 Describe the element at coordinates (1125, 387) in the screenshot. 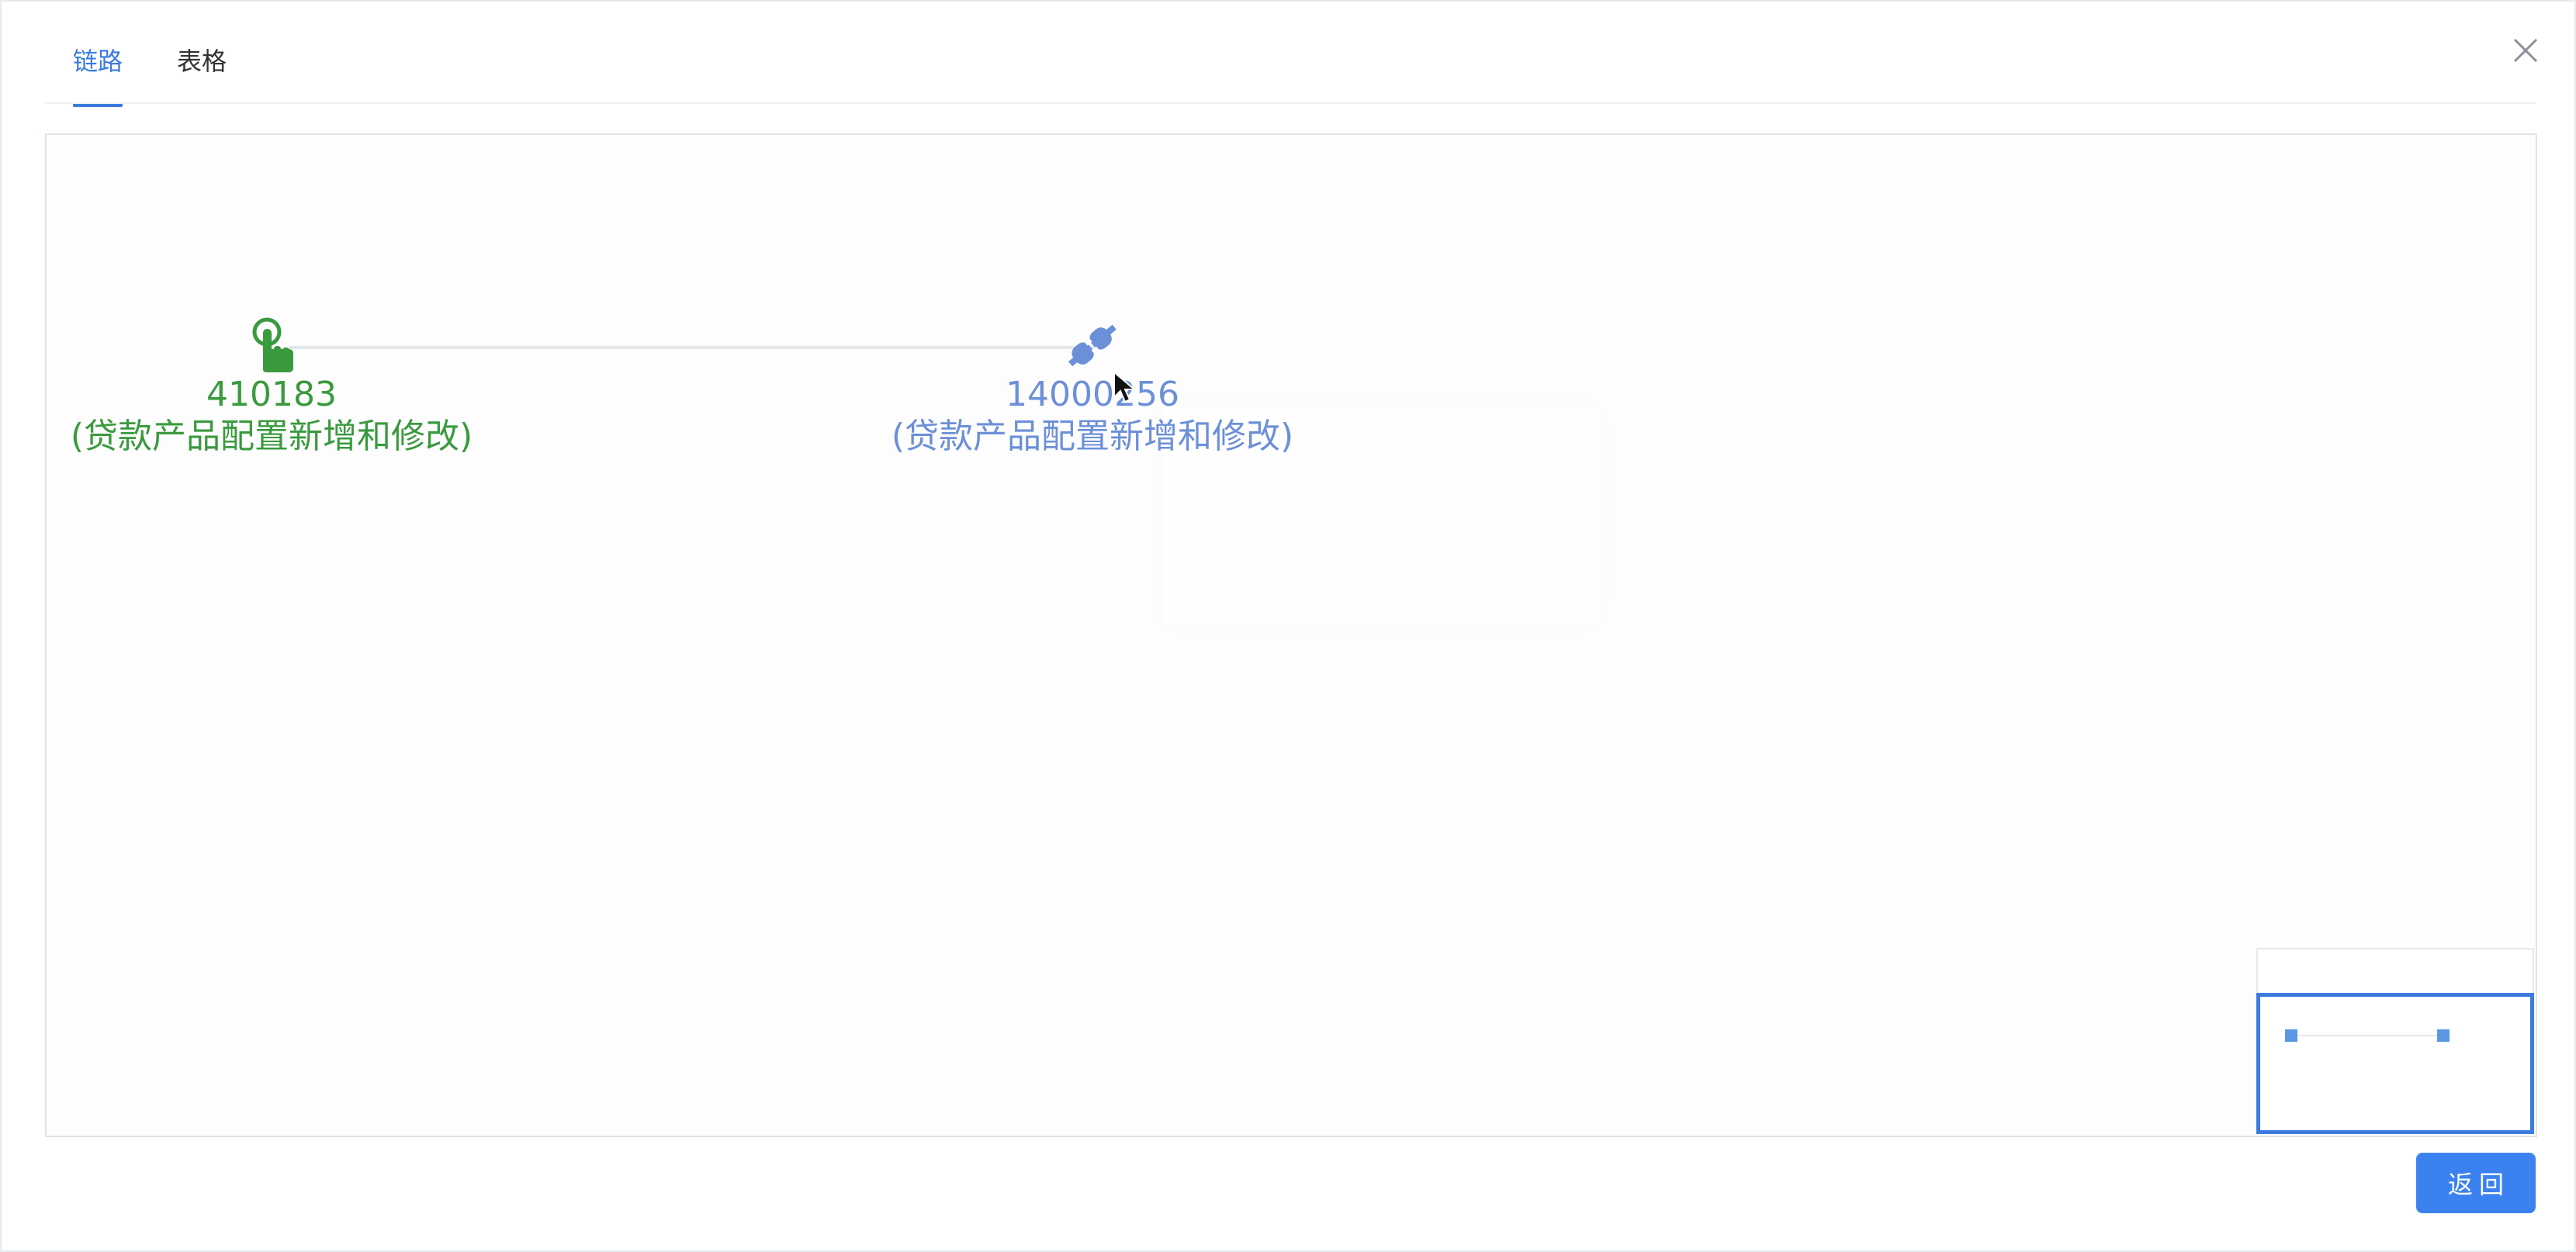

I see `mouse-cursor-icon` at that location.